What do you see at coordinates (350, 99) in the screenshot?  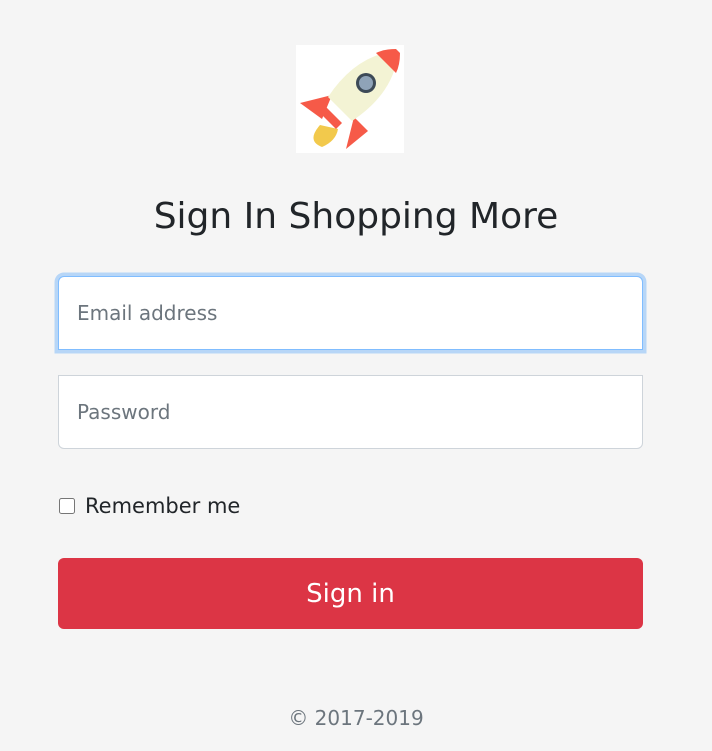 I see `rocket-icon` at bounding box center [350, 99].